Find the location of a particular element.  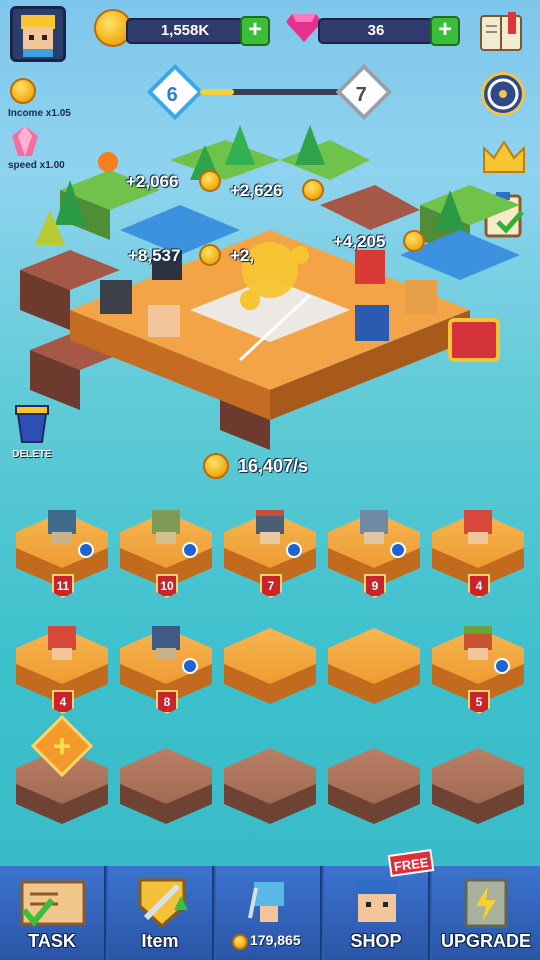

merge-slot: 11 is located at coordinates (62, 555).